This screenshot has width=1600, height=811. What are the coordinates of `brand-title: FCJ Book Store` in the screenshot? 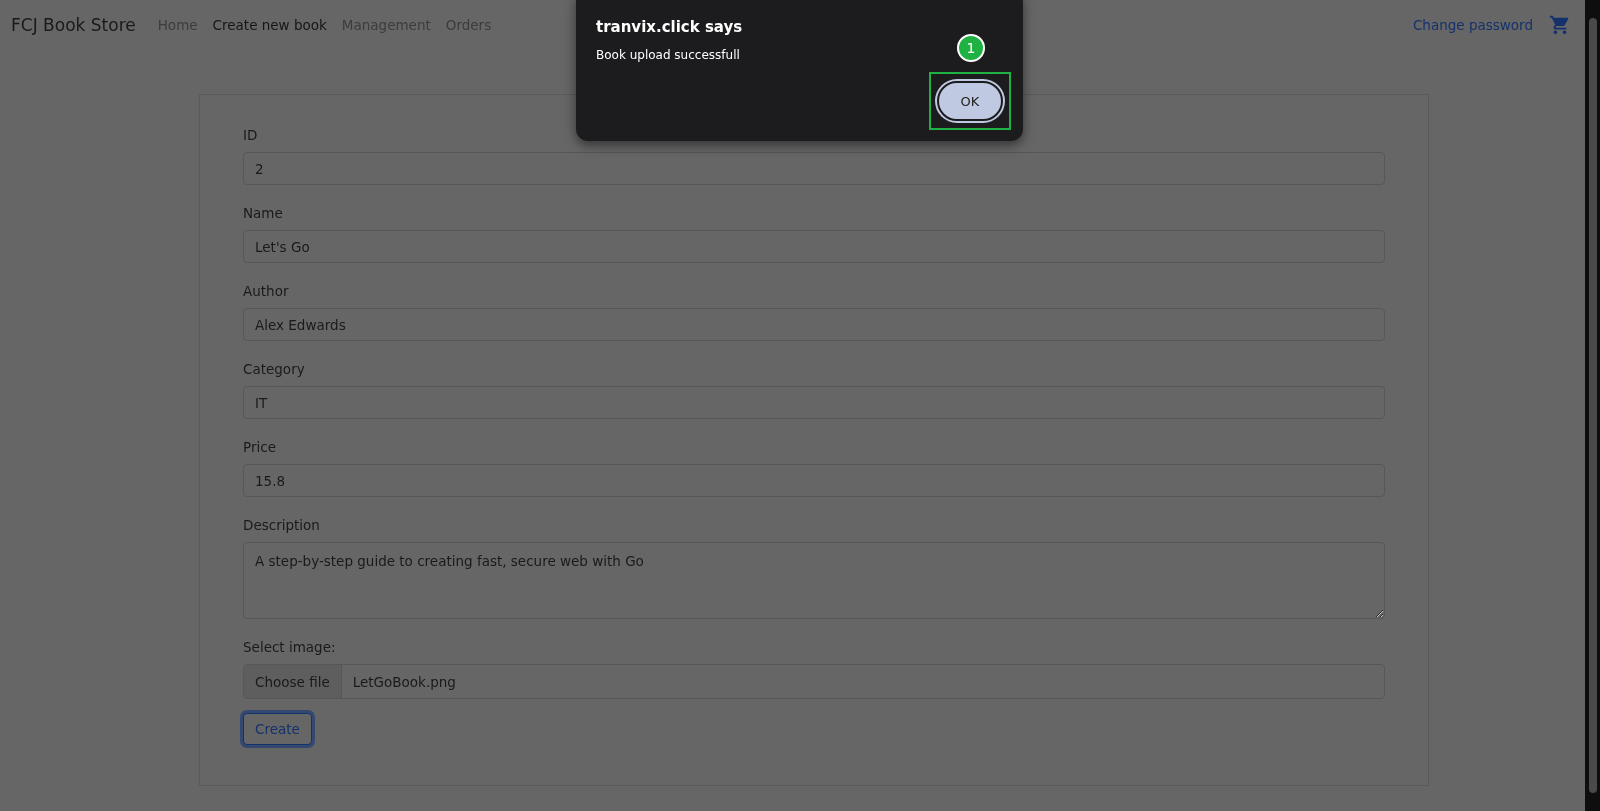 It's located at (73, 25).